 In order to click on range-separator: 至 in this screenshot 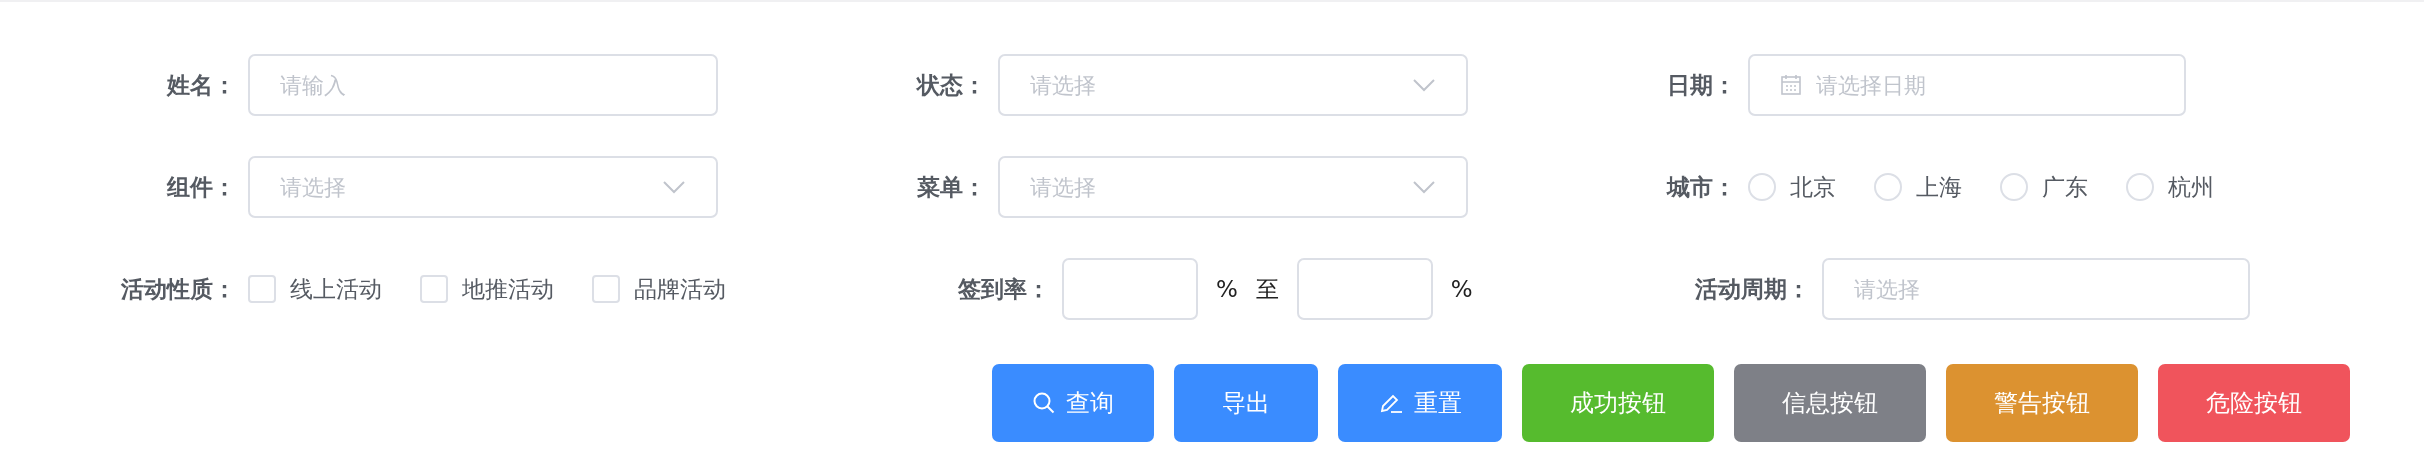, I will do `click(1267, 289)`.